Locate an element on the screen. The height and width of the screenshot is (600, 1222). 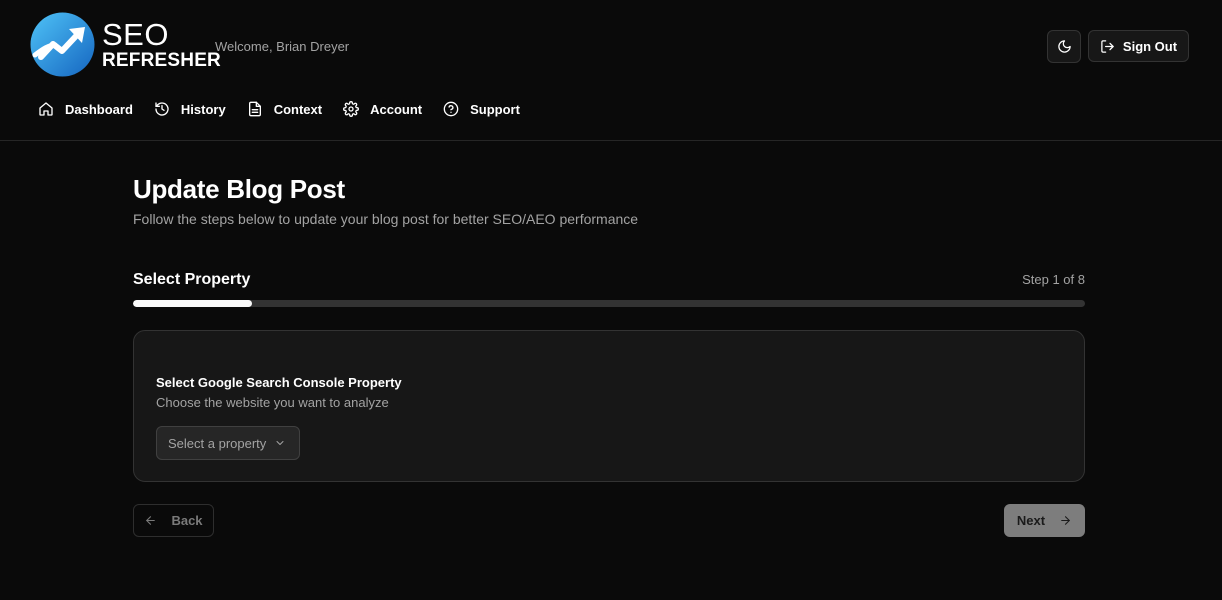
arrow-left-icon is located at coordinates (151, 520).